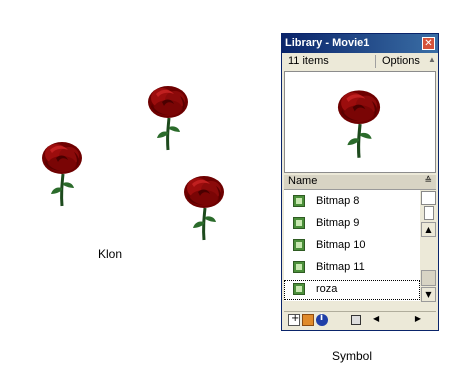 Image resolution: width=475 pixels, height=389 pixels. What do you see at coordinates (401, 61) in the screenshot?
I see `options-menu-button: Options` at bounding box center [401, 61].